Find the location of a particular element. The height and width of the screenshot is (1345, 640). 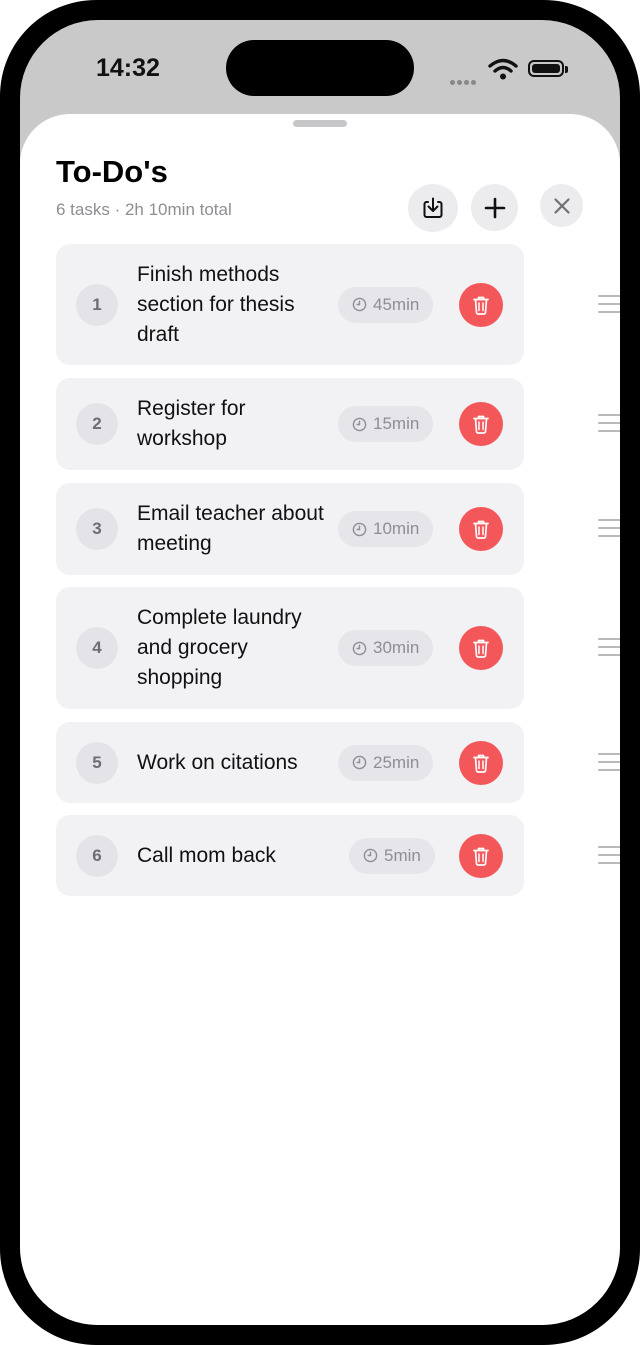

duration-label: 45min is located at coordinates (396, 304).